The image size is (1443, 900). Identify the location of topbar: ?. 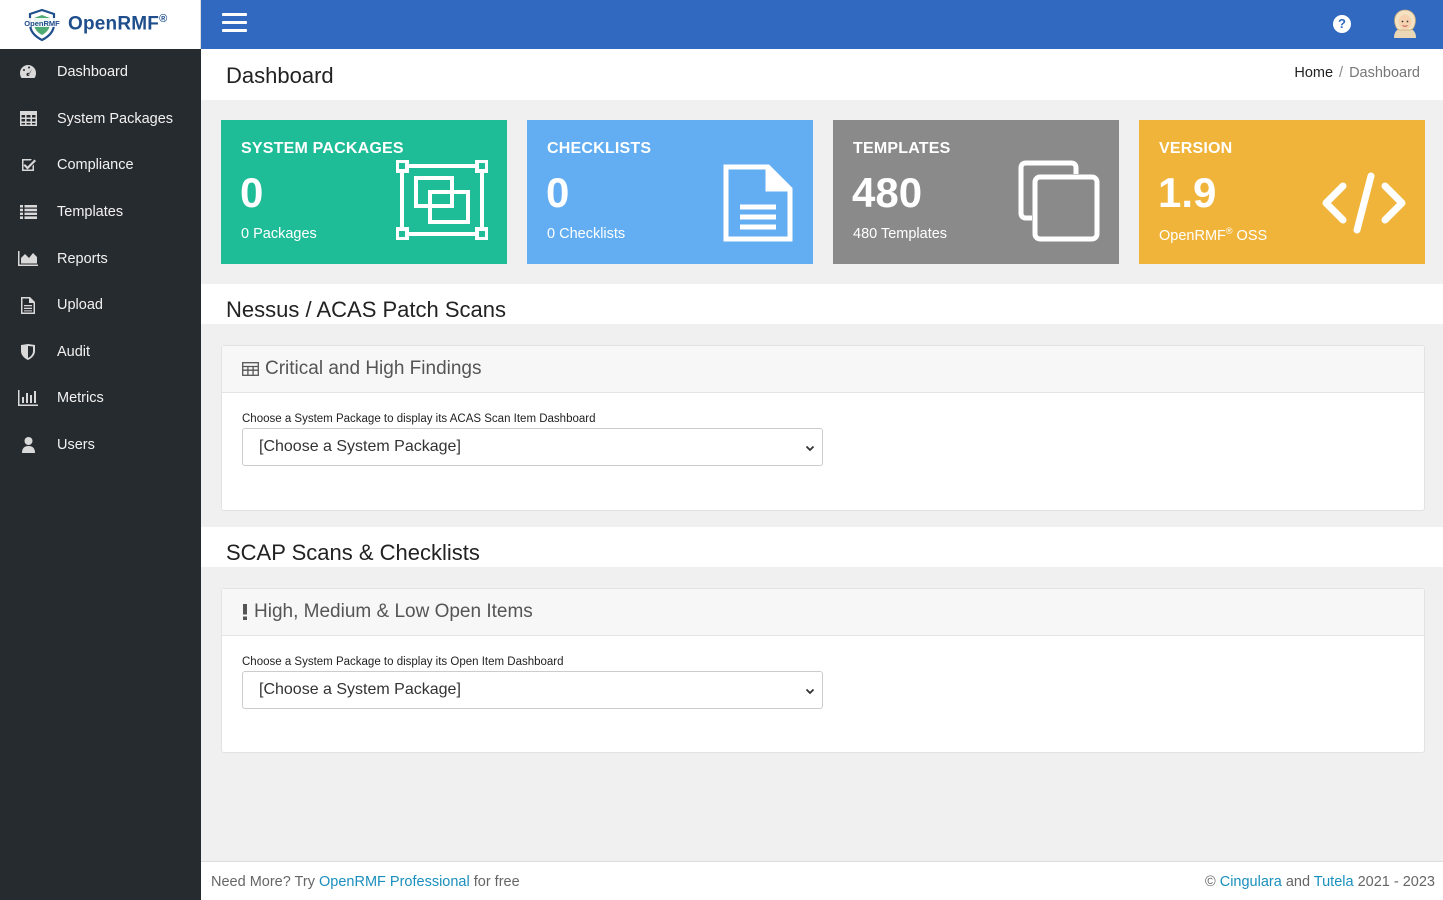
(822, 24).